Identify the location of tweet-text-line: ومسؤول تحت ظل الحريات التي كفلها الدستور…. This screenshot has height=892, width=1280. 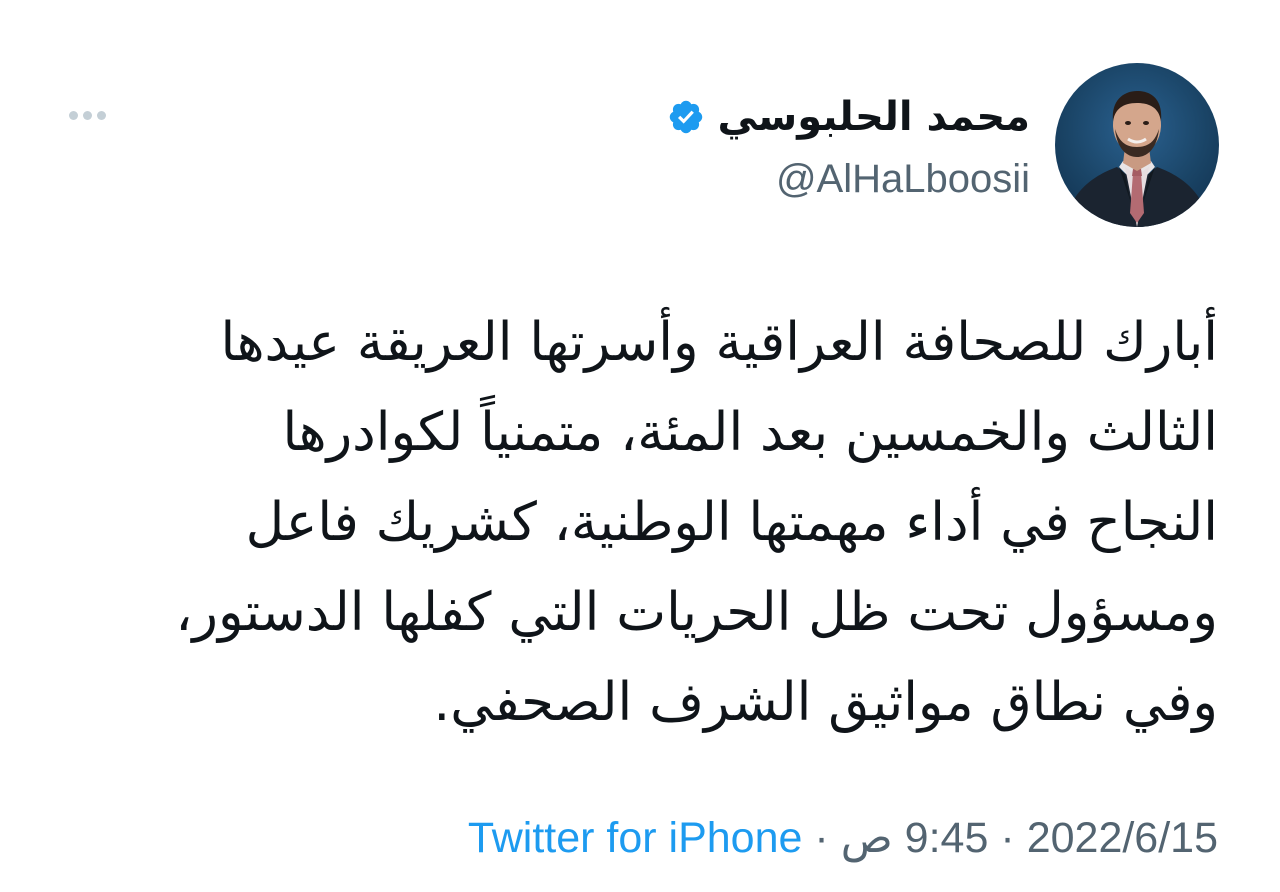
(696, 612).